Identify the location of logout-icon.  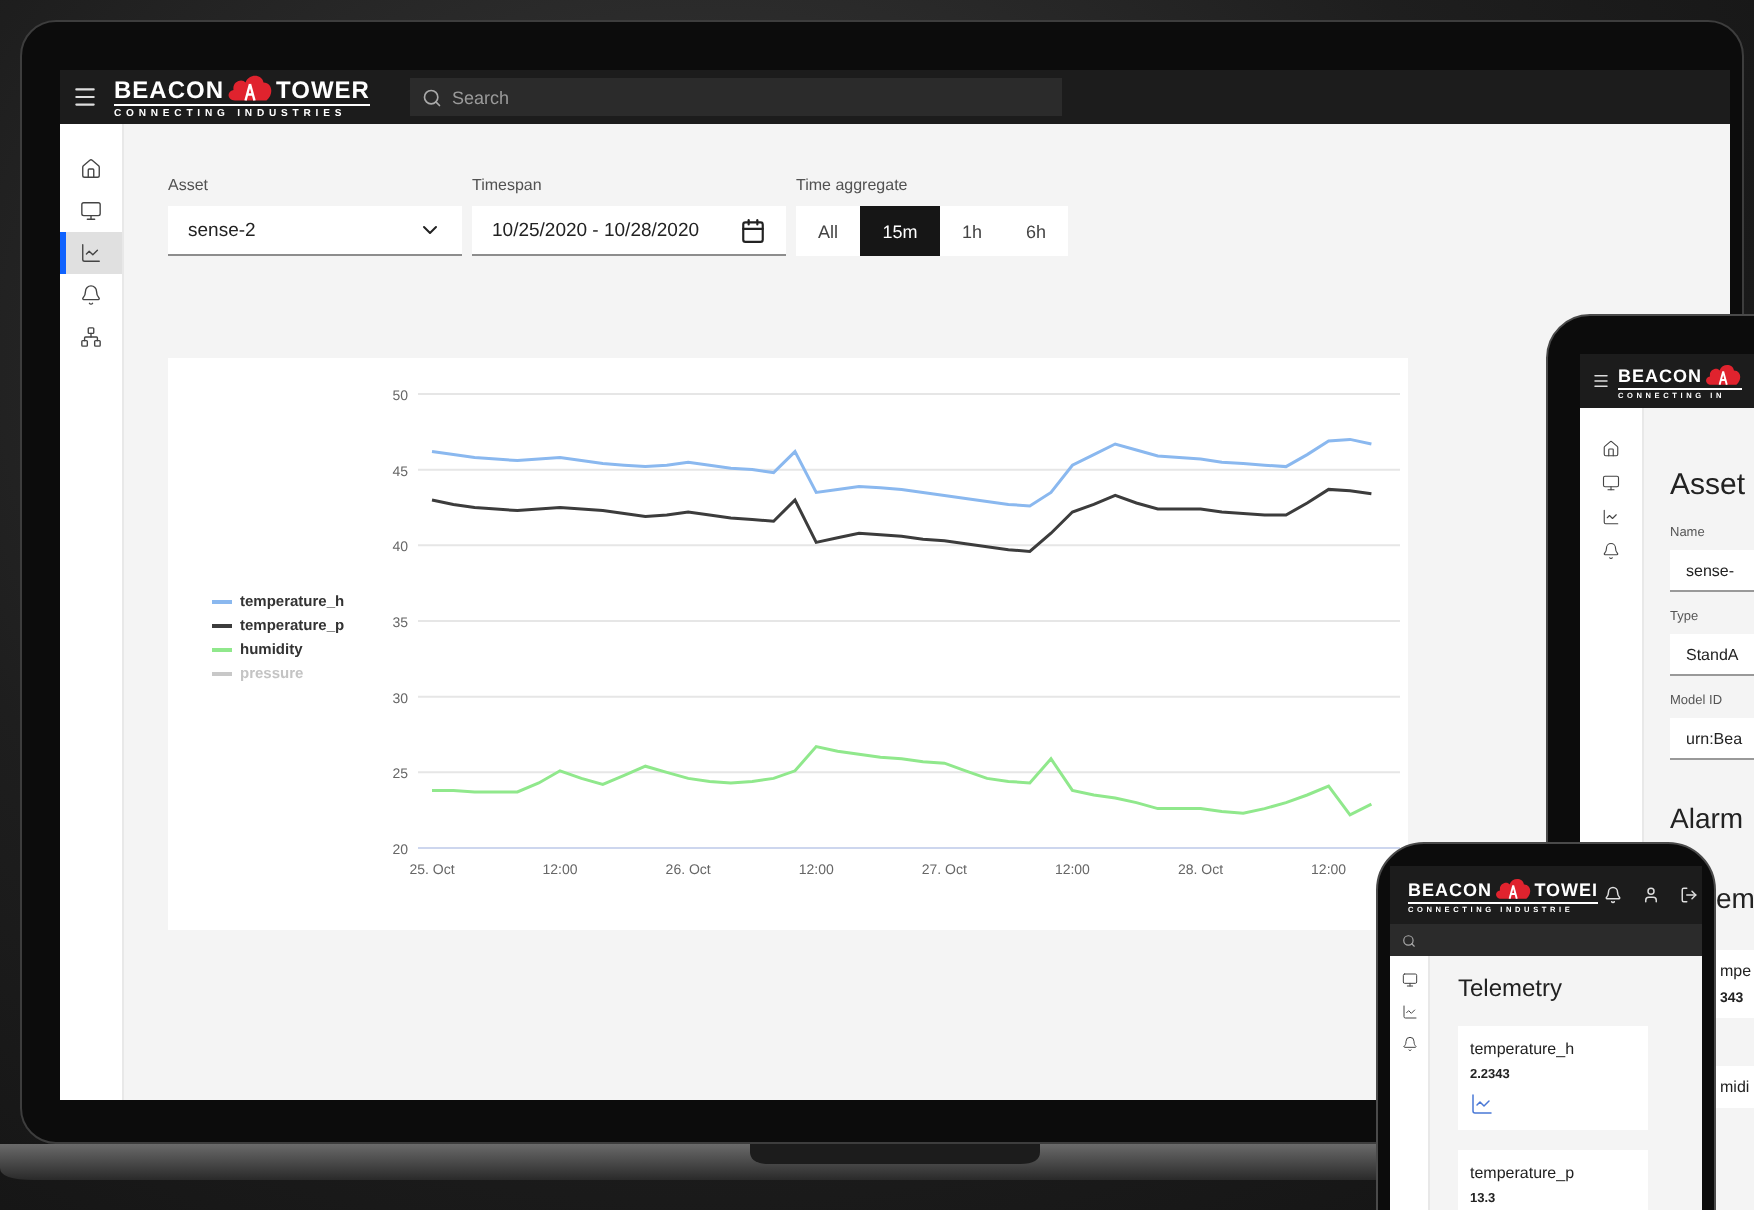
(1689, 895).